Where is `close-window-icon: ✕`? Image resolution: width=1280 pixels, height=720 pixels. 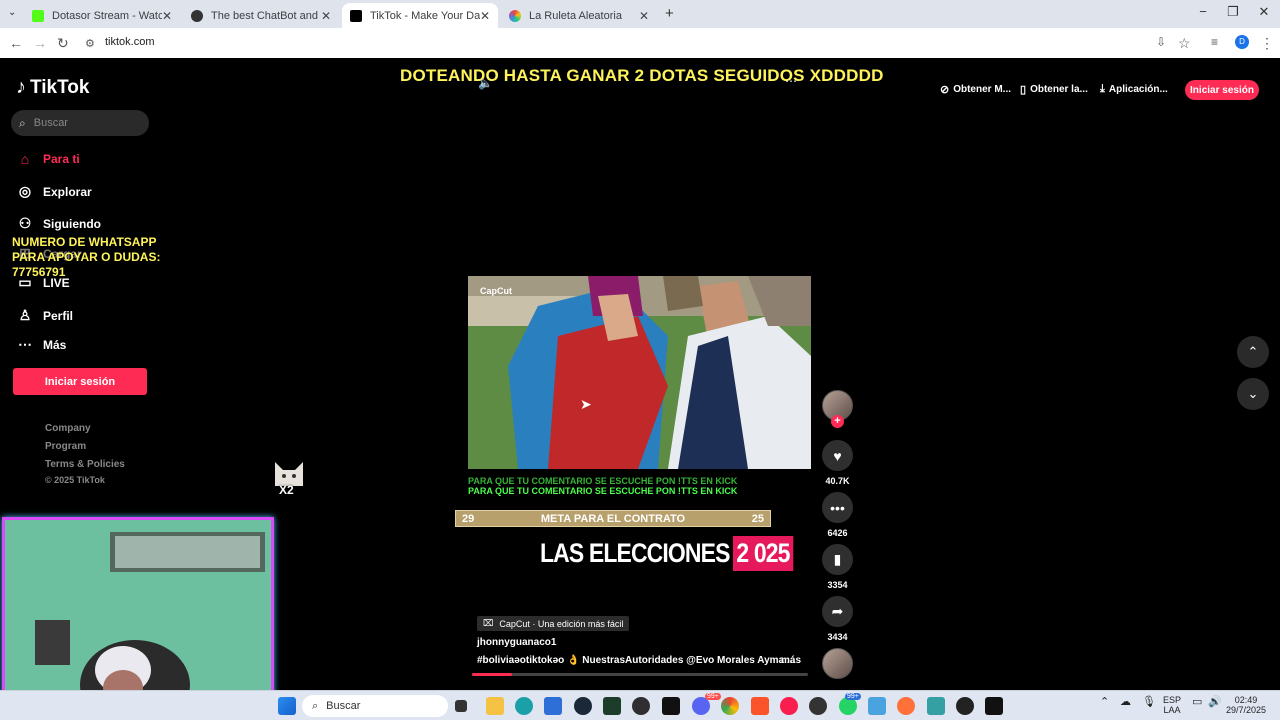 close-window-icon: ✕ is located at coordinates (1264, 12).